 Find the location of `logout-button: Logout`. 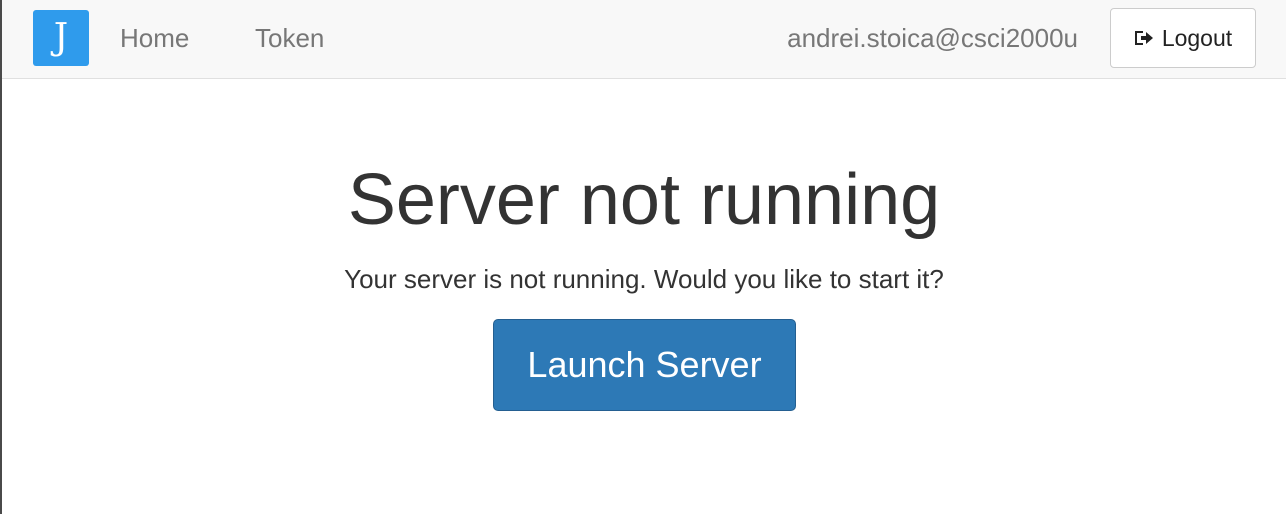

logout-button: Logout is located at coordinates (1183, 38).